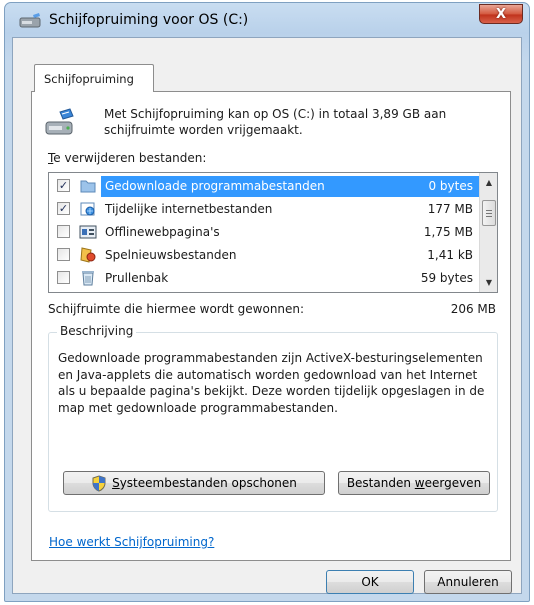 The width and height of the screenshot is (534, 605). Describe the element at coordinates (97, 331) in the screenshot. I see `description-legend: Beschrijving` at that location.